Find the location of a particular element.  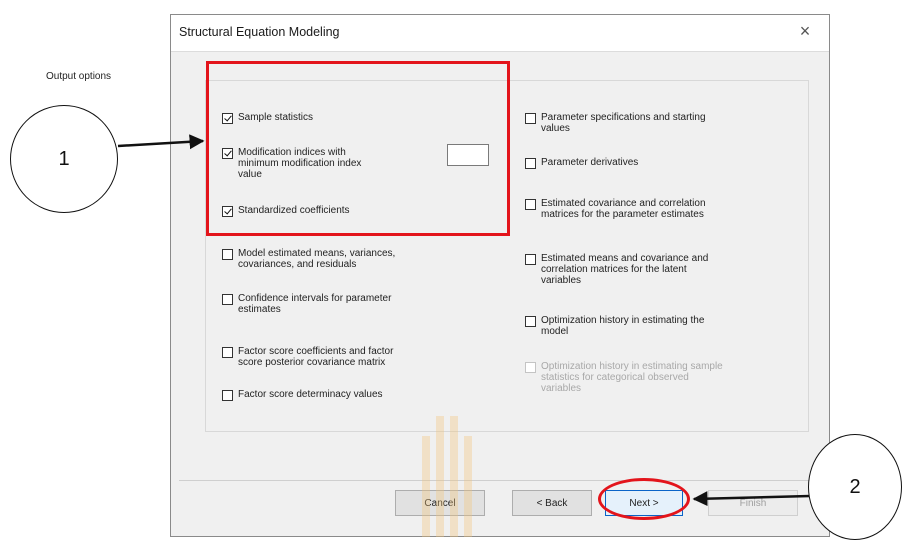

arrow-to-output-options is located at coordinates (161, 142).